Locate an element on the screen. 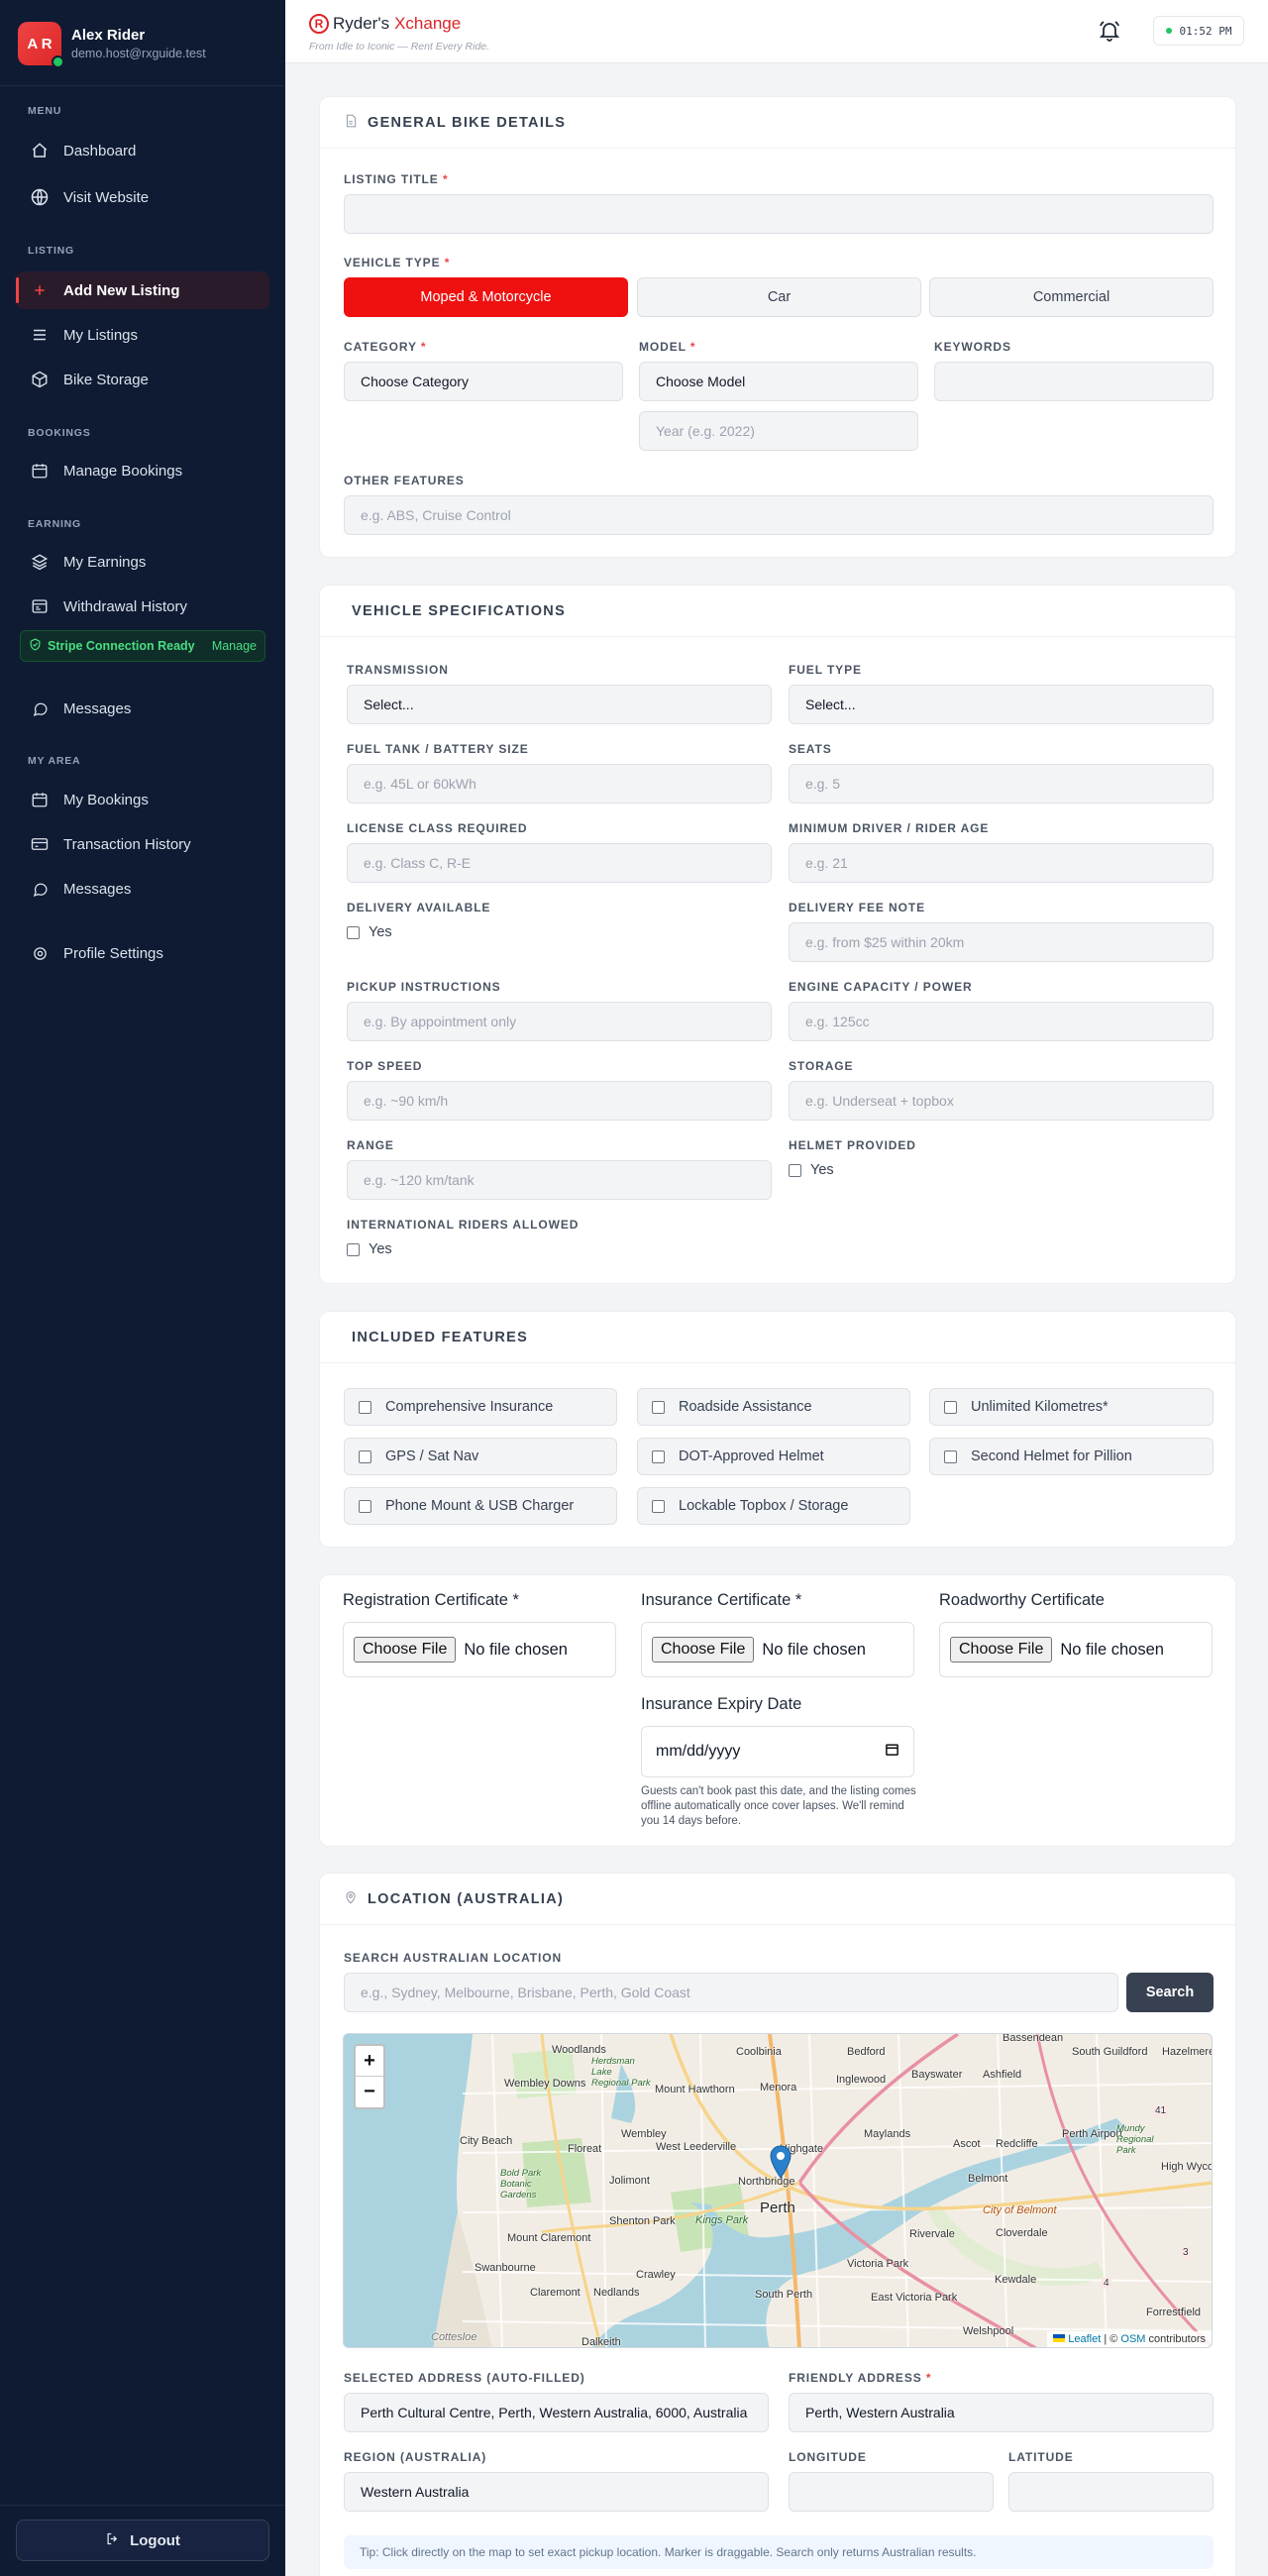  sidebar-item-visit-website: Visit Website is located at coordinates (142, 197).